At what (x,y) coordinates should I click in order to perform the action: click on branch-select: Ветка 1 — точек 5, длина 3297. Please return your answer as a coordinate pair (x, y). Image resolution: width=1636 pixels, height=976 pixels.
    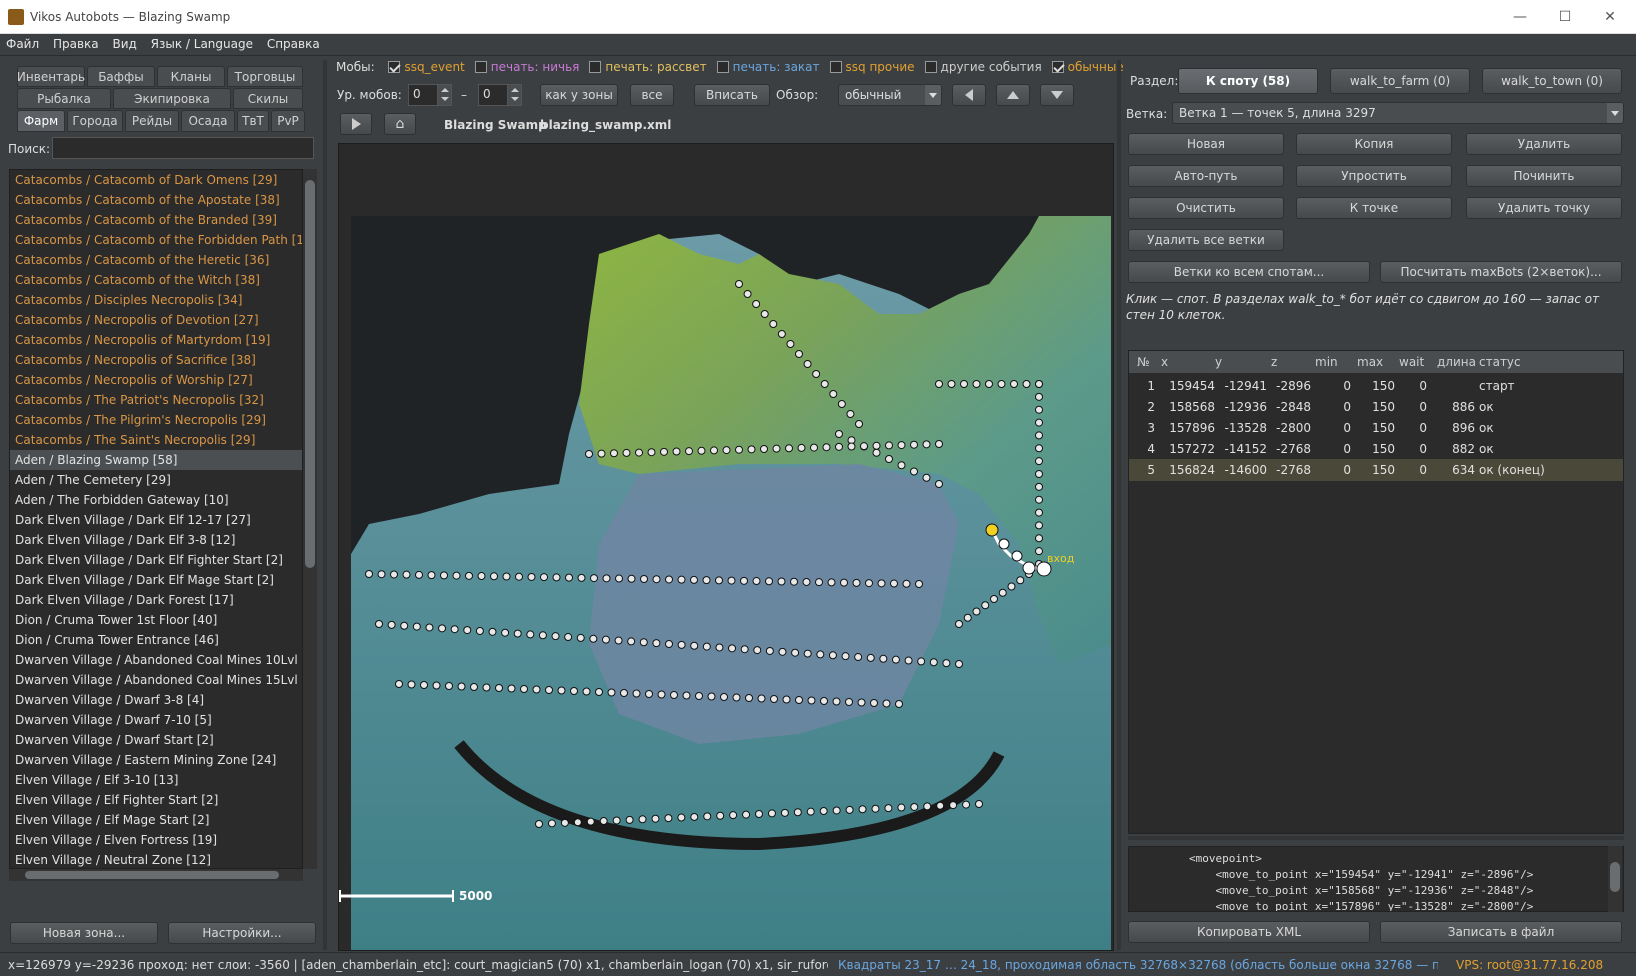
    Looking at the image, I should click on (1398, 113).